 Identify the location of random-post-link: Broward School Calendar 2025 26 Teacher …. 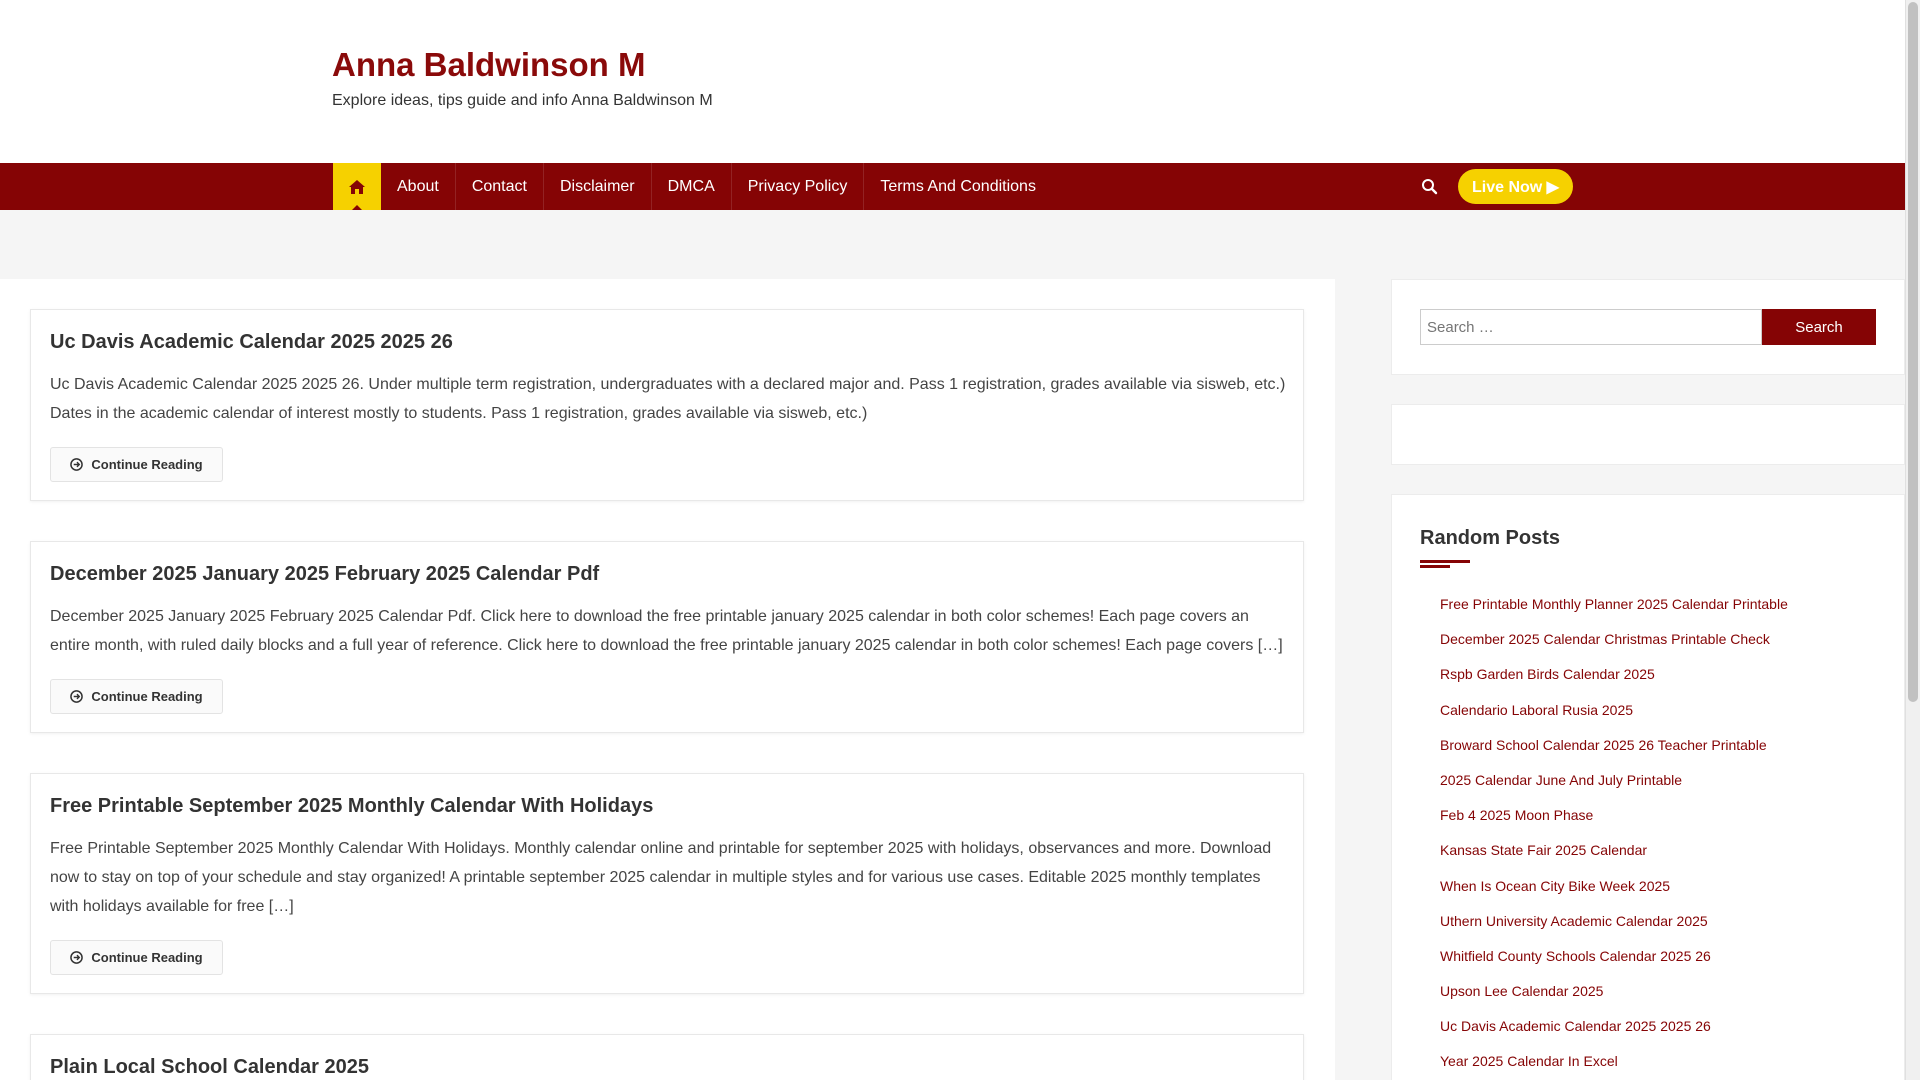
(1603, 745).